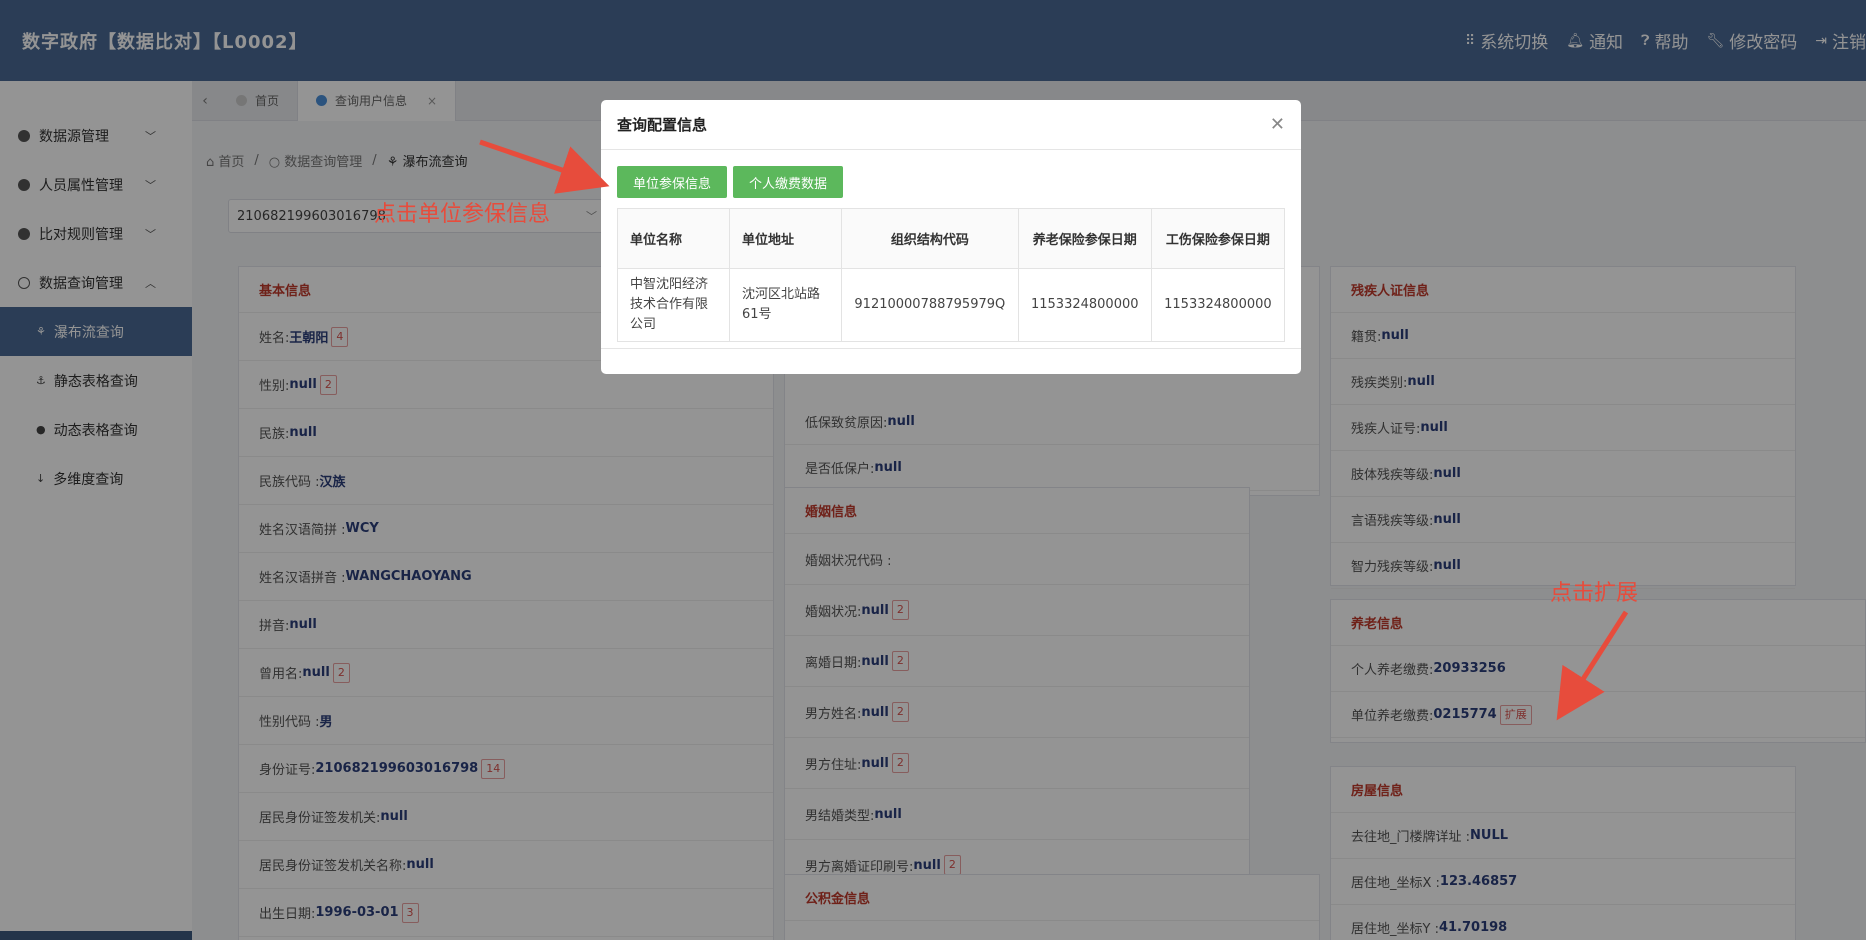 The width and height of the screenshot is (1866, 940). What do you see at coordinates (1594, 593) in the screenshot?
I see `annotation-right: 点击扩展` at bounding box center [1594, 593].